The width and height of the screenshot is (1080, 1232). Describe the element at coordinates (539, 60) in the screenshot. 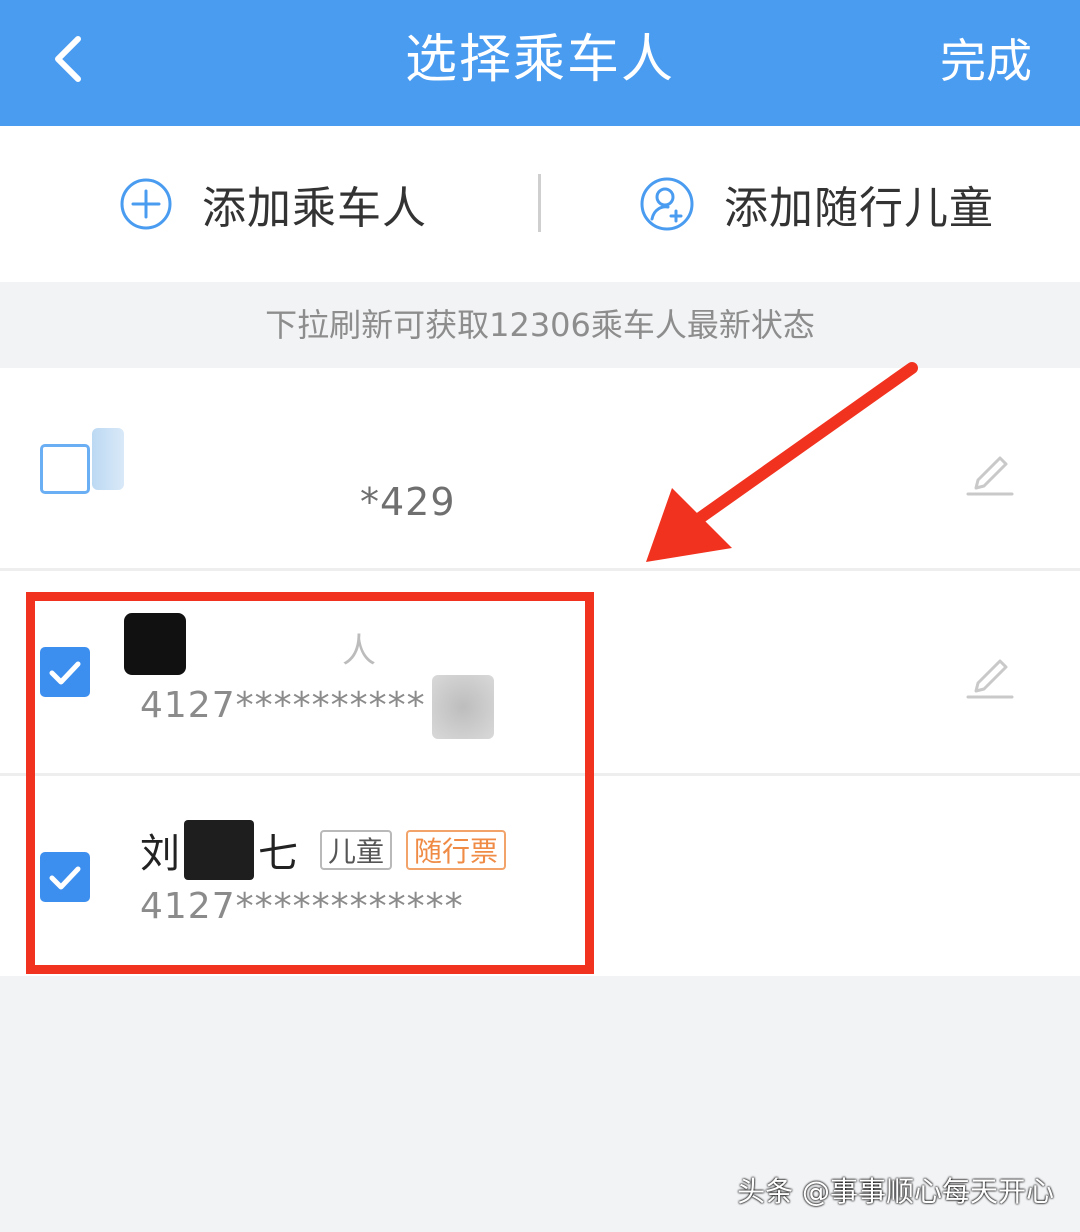

I see `page-title: 选择乘车人` at that location.